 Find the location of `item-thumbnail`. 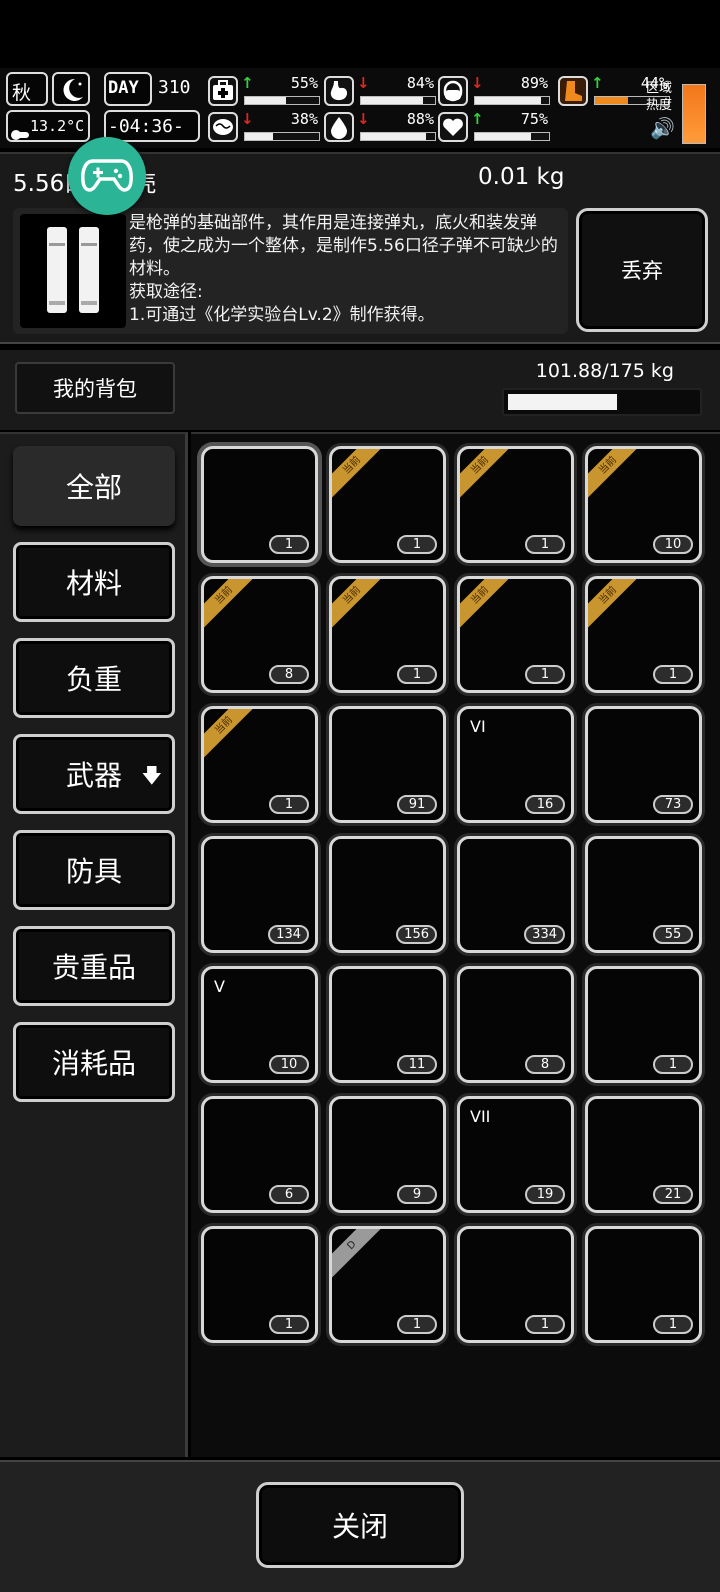

item-thumbnail is located at coordinates (73, 271).